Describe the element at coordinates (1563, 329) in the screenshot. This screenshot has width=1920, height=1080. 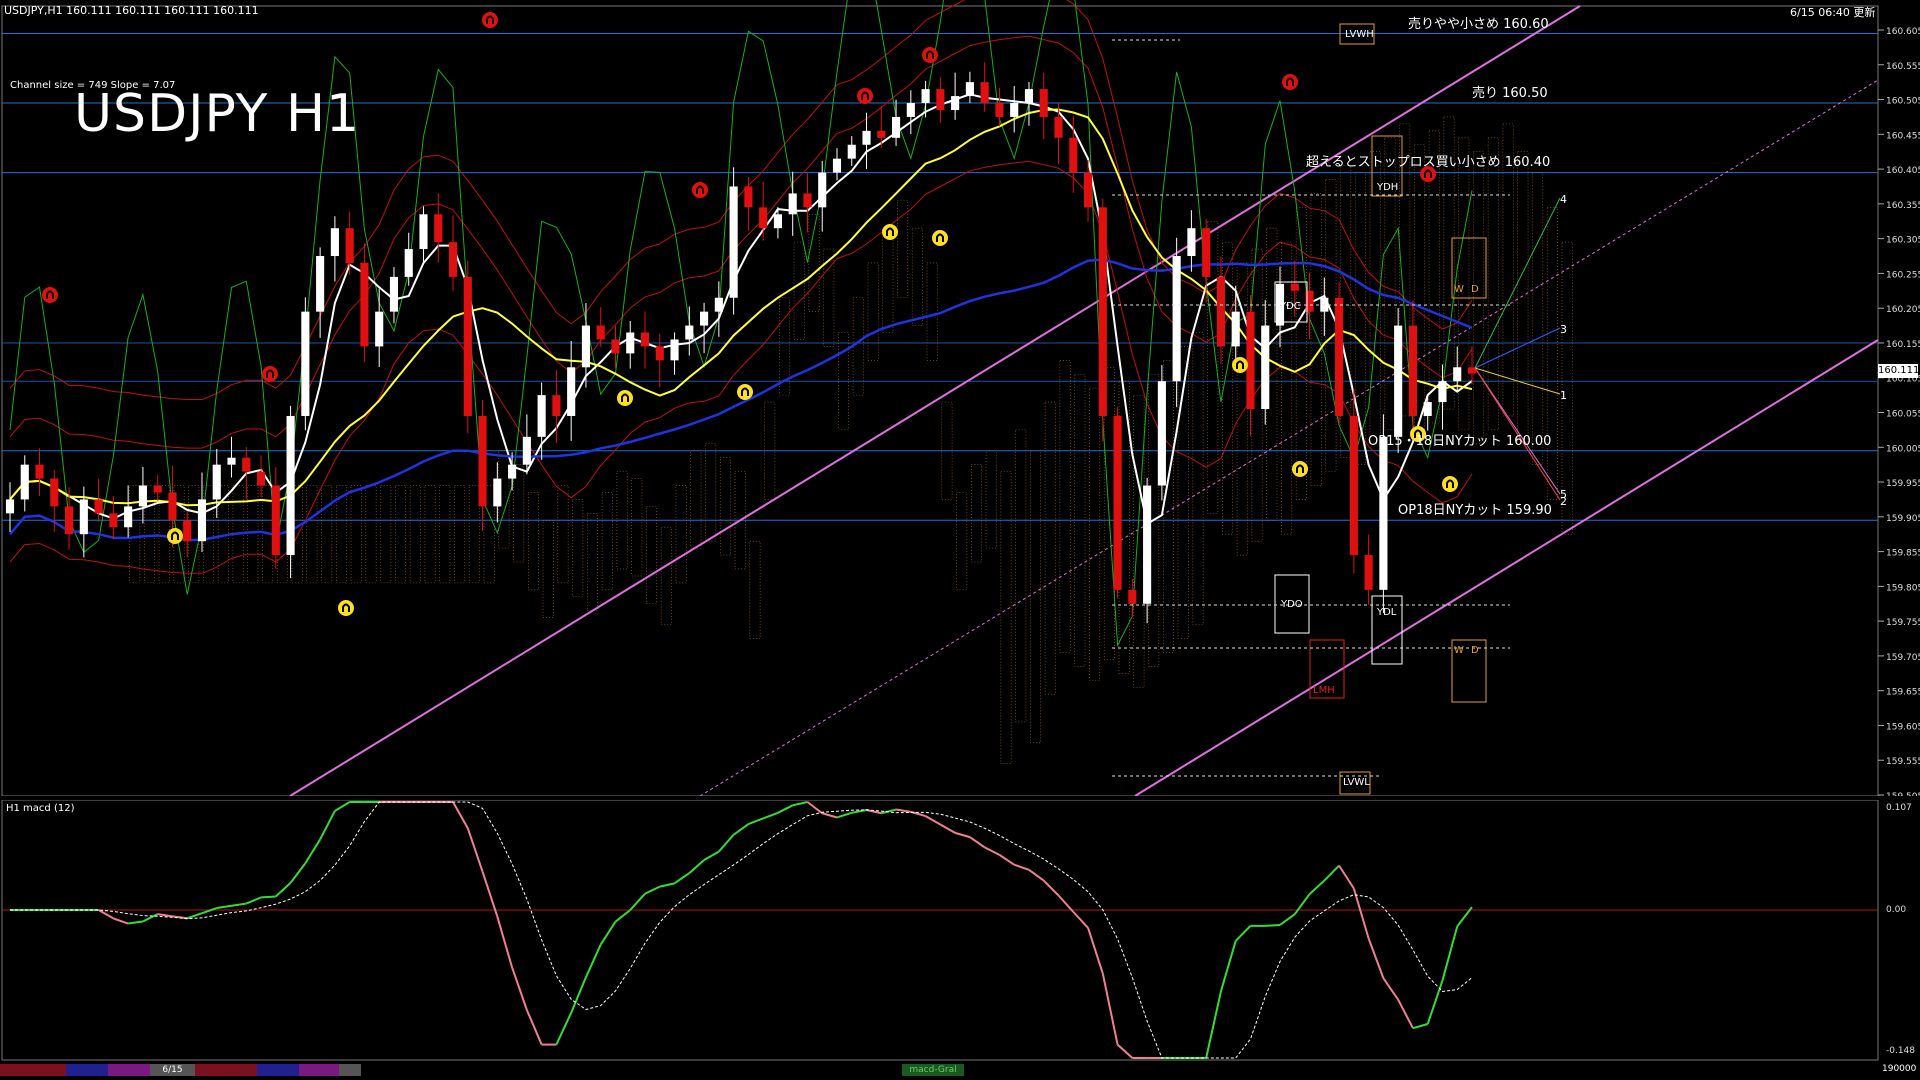
I see `proj-label-3: 3` at that location.